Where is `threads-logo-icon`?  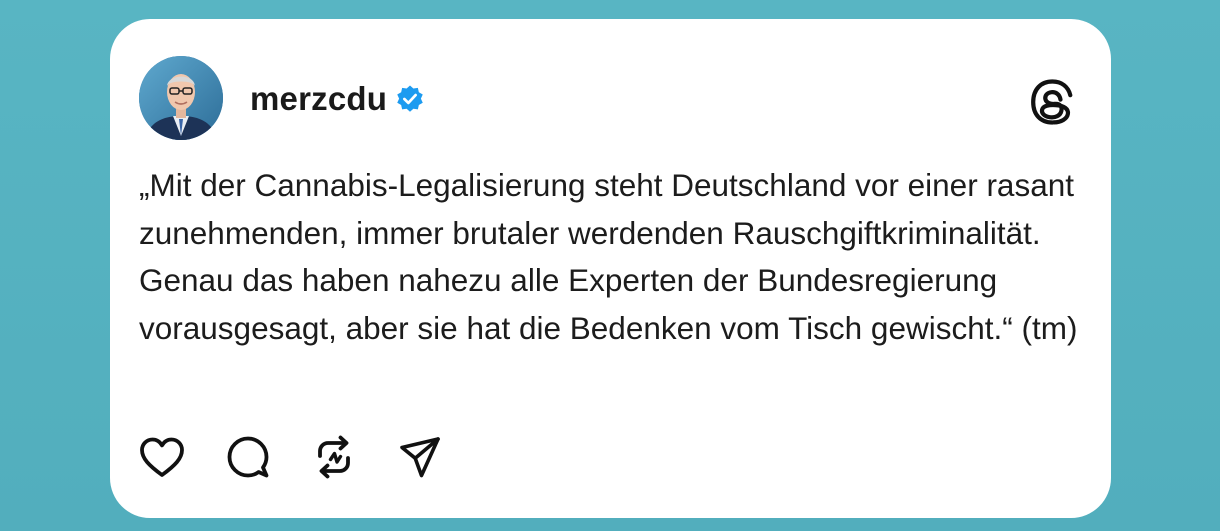 threads-logo-icon is located at coordinates (1052, 102).